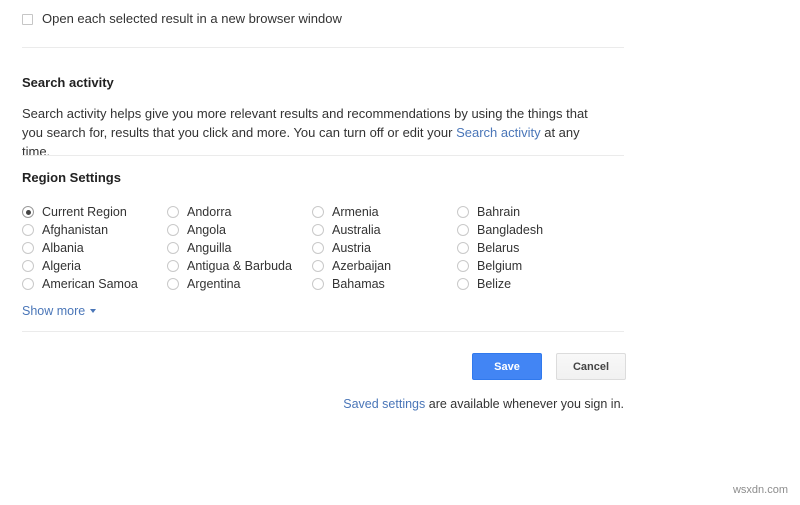 The image size is (800, 505). Describe the element at coordinates (358, 284) in the screenshot. I see `region-option-label: Bahamas` at that location.